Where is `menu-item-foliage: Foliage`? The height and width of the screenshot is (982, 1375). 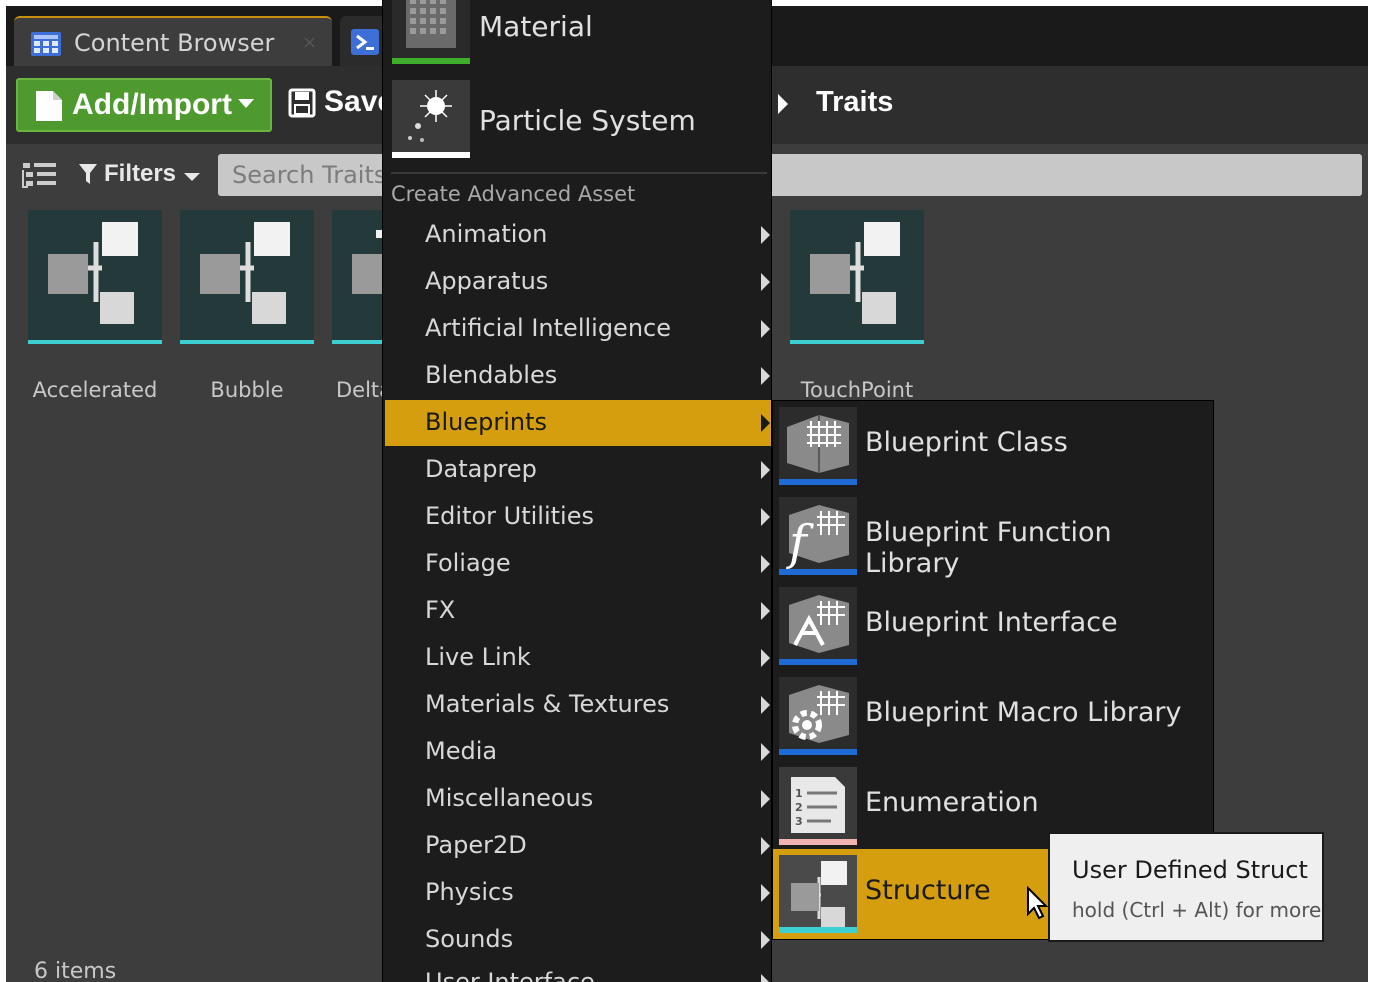 menu-item-foliage: Foliage is located at coordinates (578, 564).